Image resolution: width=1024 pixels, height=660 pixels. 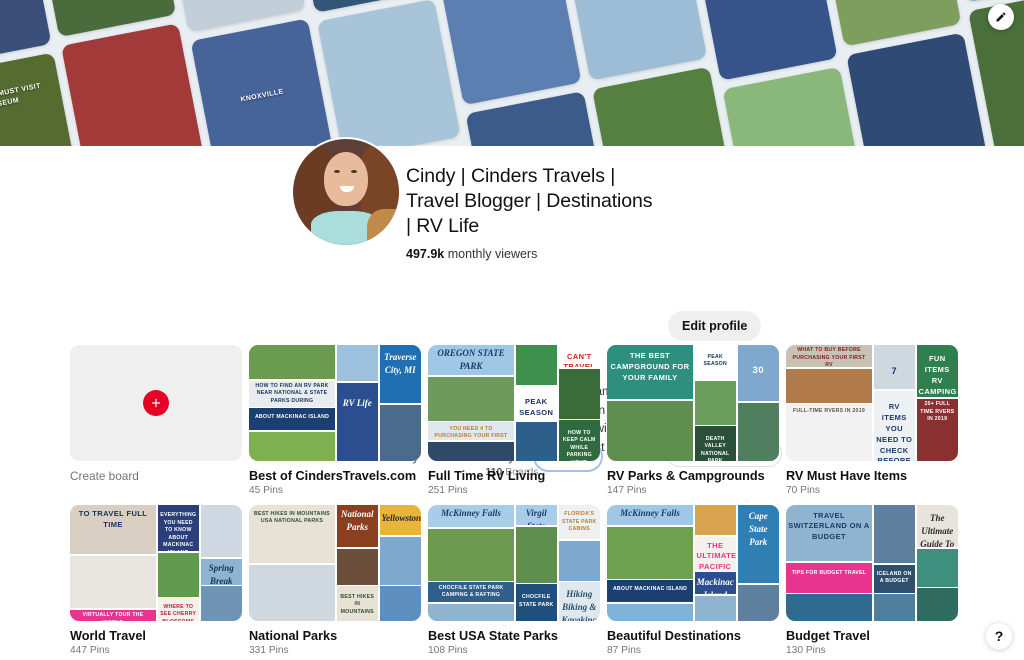 What do you see at coordinates (715, 326) in the screenshot?
I see `edit-profile-button: Edit profile` at bounding box center [715, 326].